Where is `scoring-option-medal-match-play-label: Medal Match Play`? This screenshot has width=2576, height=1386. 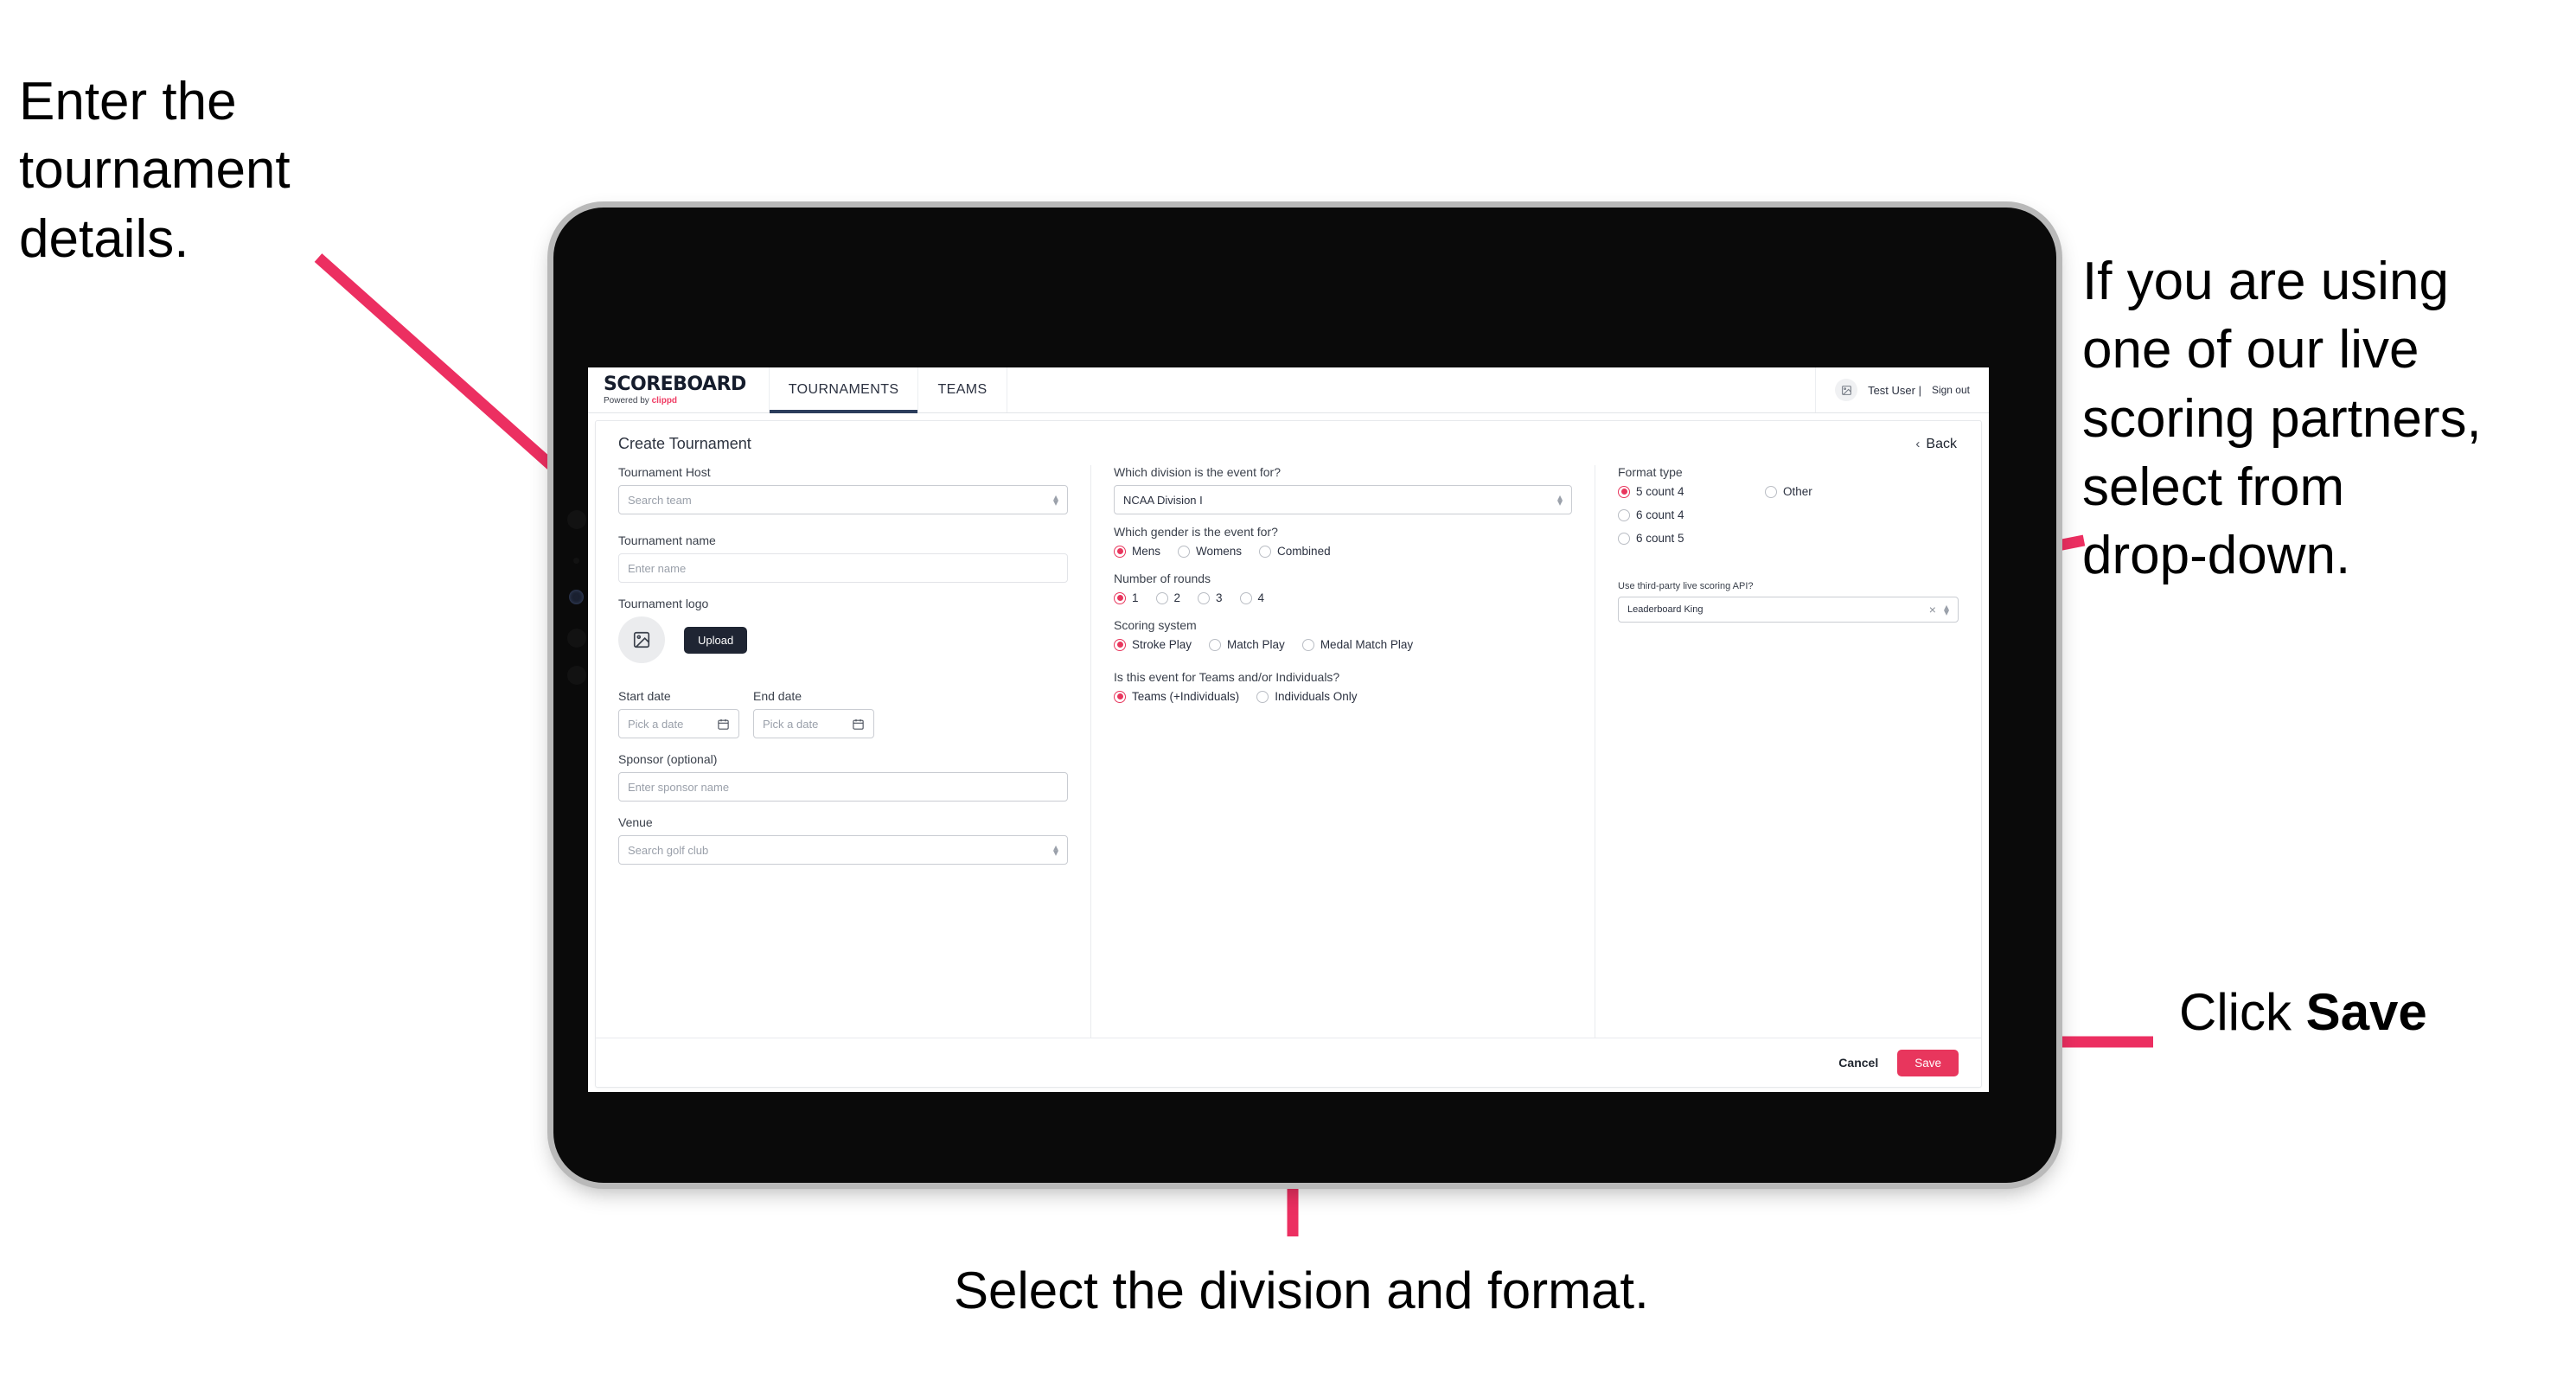 scoring-option-medal-match-play-label: Medal Match Play is located at coordinates (1367, 644).